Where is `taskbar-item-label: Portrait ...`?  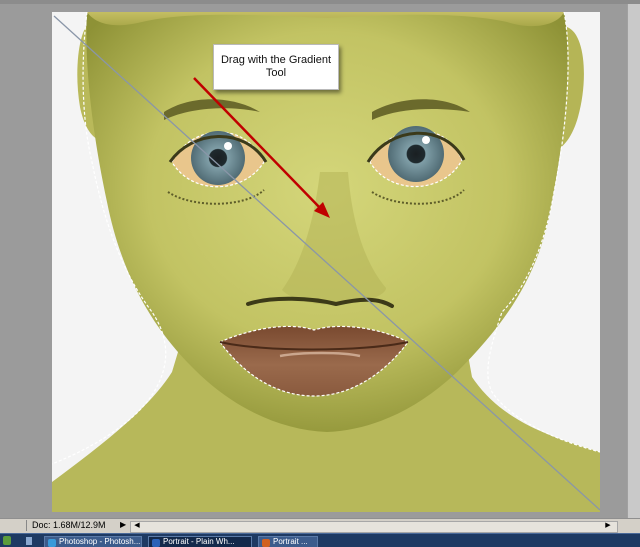
taskbar-item-label: Portrait ... is located at coordinates (290, 541).